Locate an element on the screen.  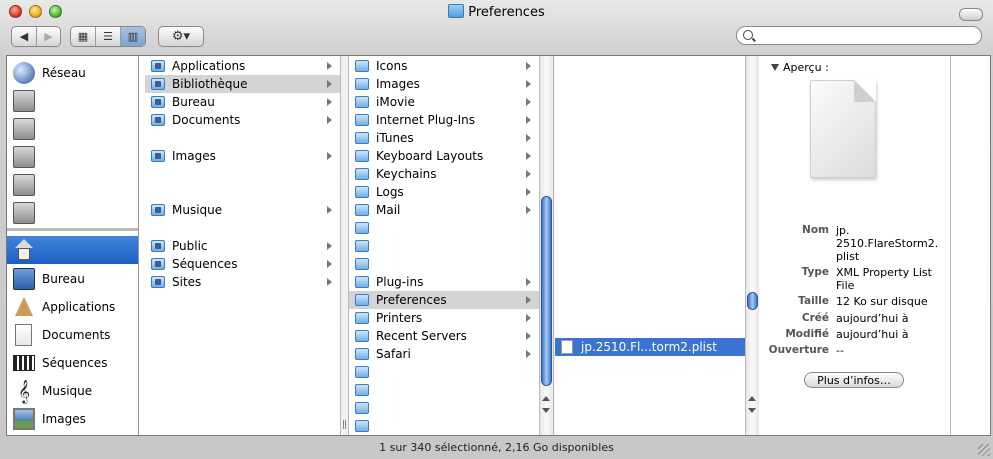
list-item: Séquences is located at coordinates (242, 264).